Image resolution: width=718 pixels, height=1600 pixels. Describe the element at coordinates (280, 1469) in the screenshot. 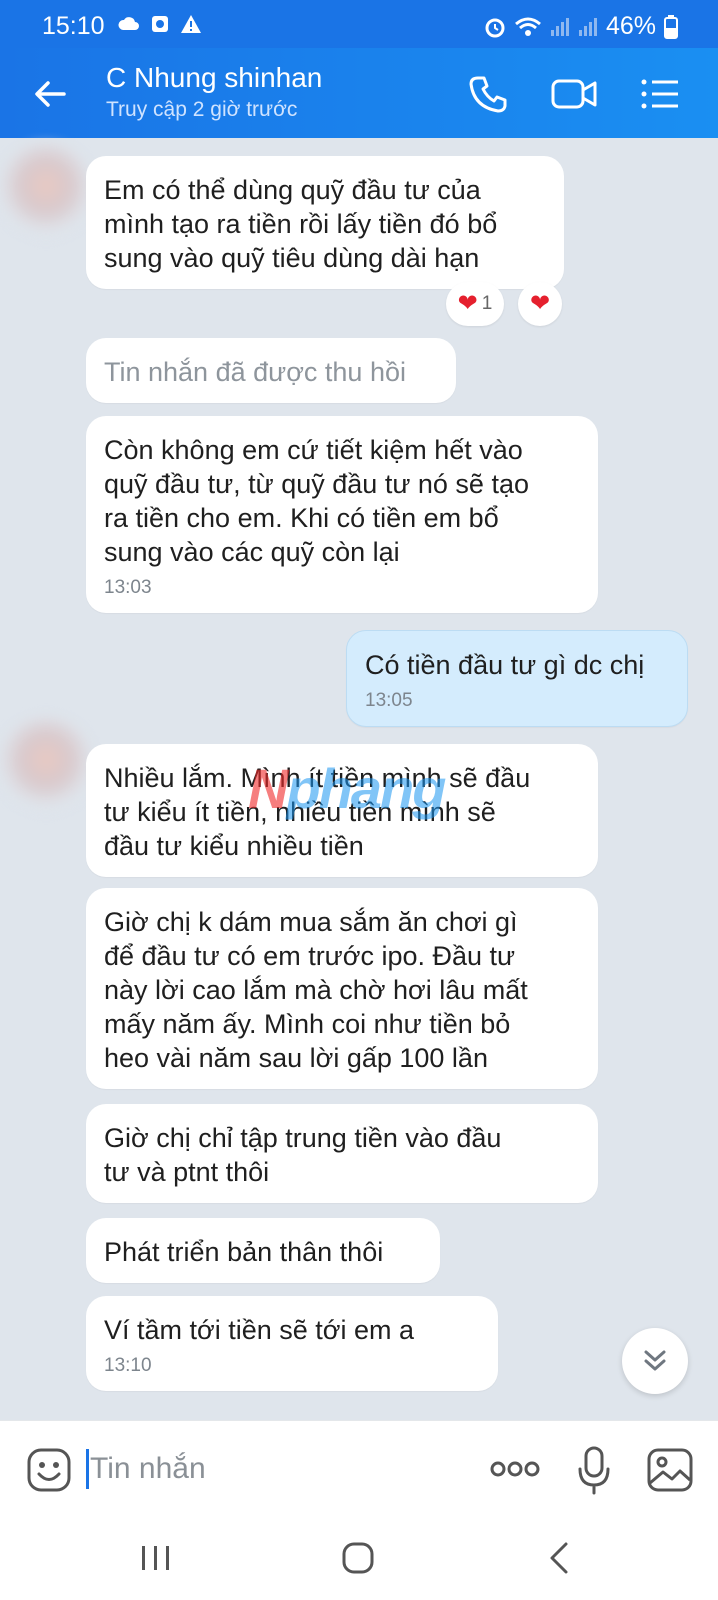

I see `message-input` at that location.